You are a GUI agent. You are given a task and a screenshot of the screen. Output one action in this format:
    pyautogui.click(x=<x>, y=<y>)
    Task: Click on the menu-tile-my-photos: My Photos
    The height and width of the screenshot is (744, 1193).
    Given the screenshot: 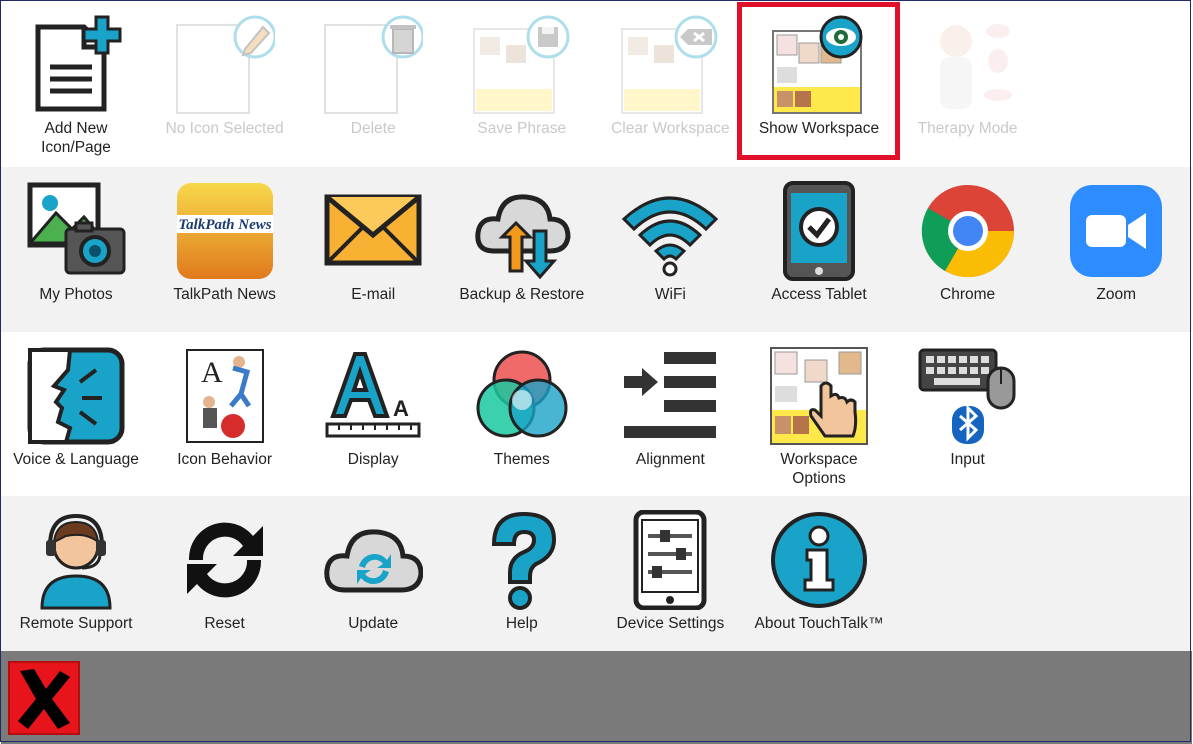 What is the action you would take?
    pyautogui.click(x=76, y=247)
    